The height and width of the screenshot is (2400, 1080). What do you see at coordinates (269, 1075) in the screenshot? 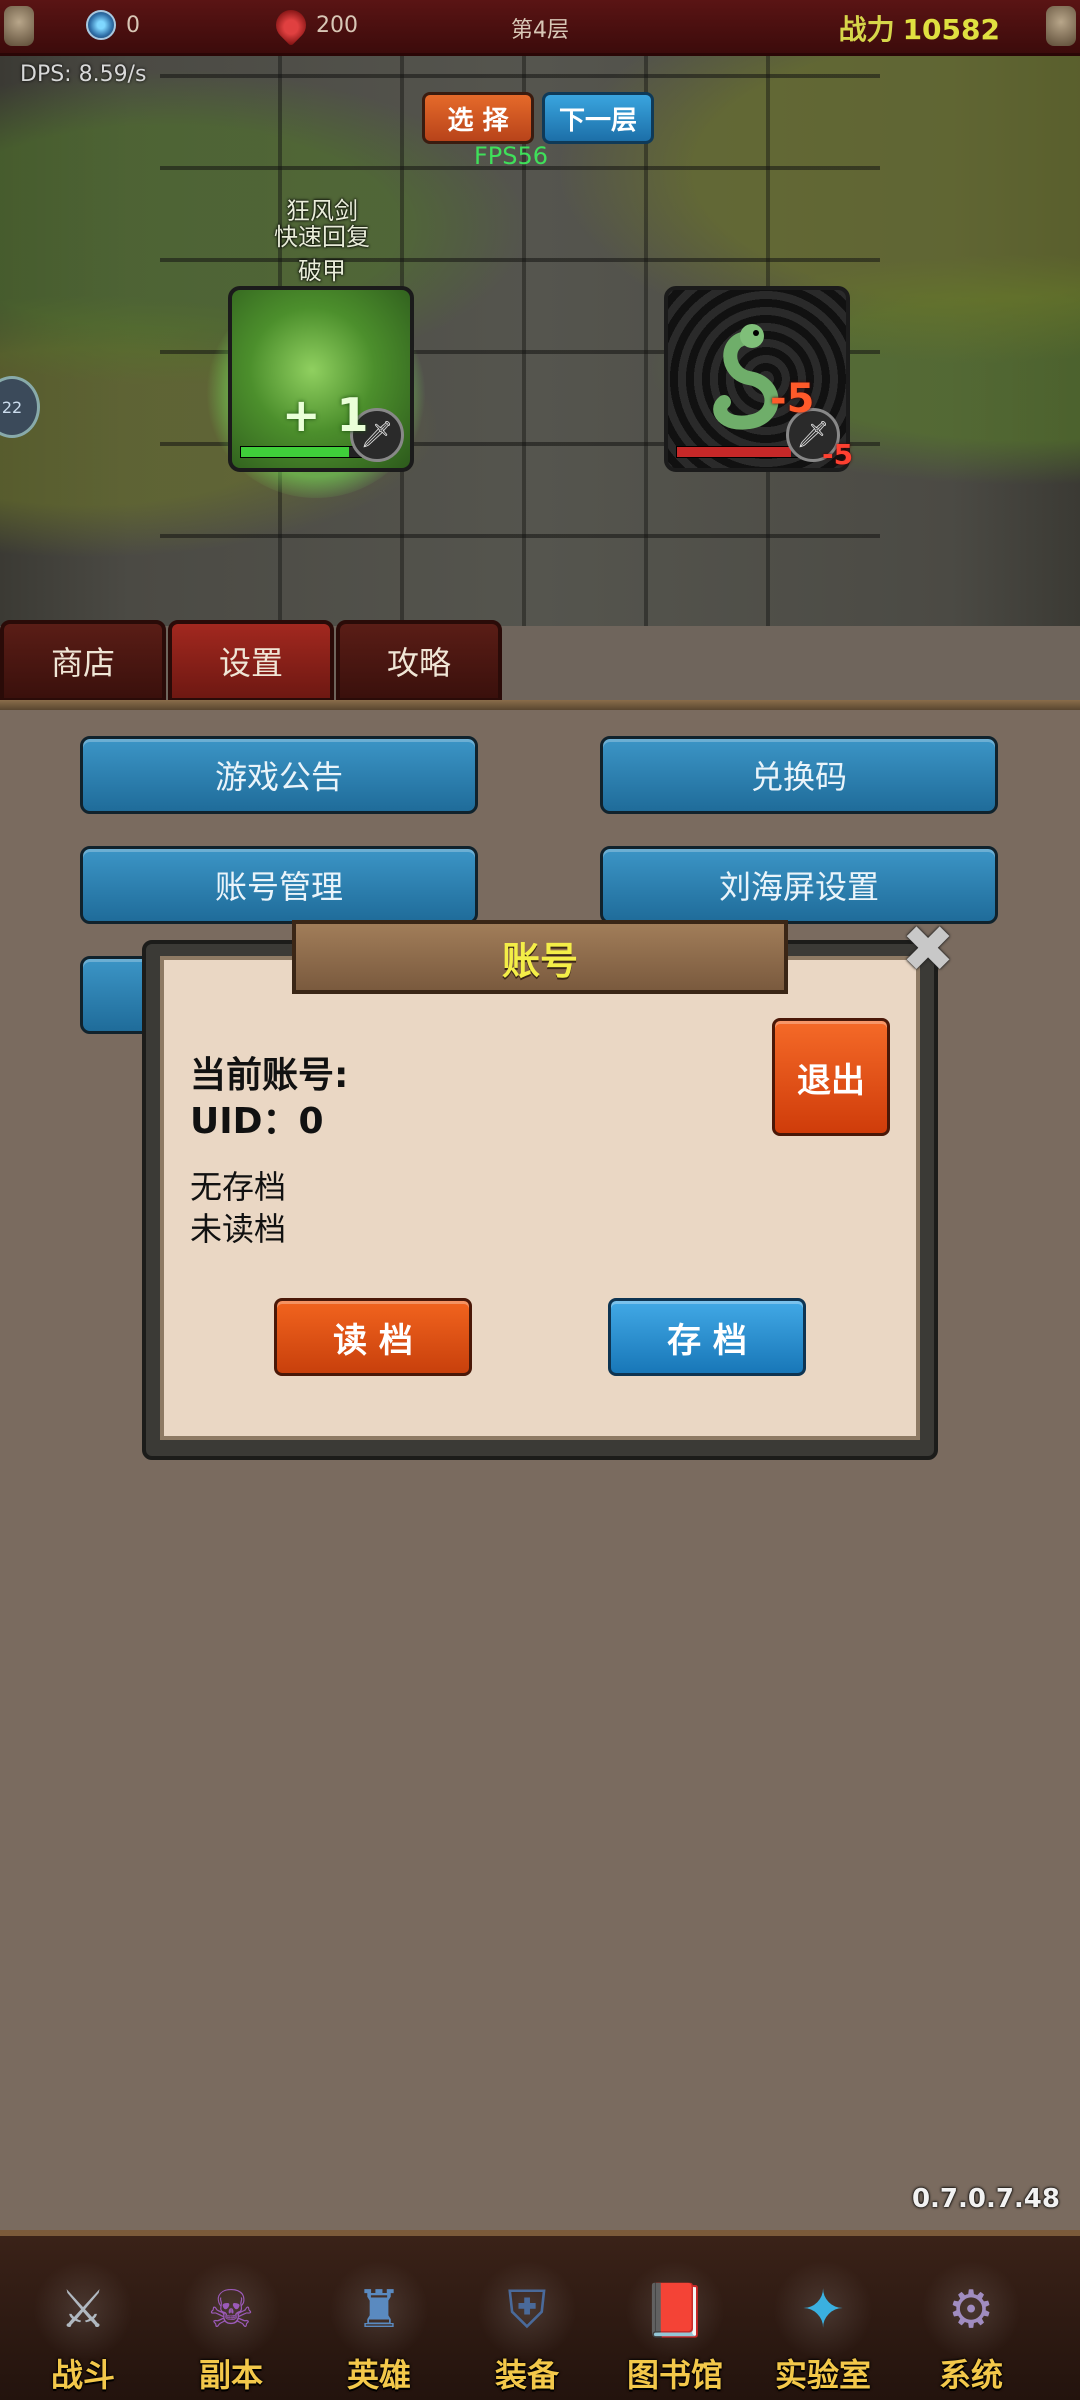
I see `current-account-label: 当前账号:` at bounding box center [269, 1075].